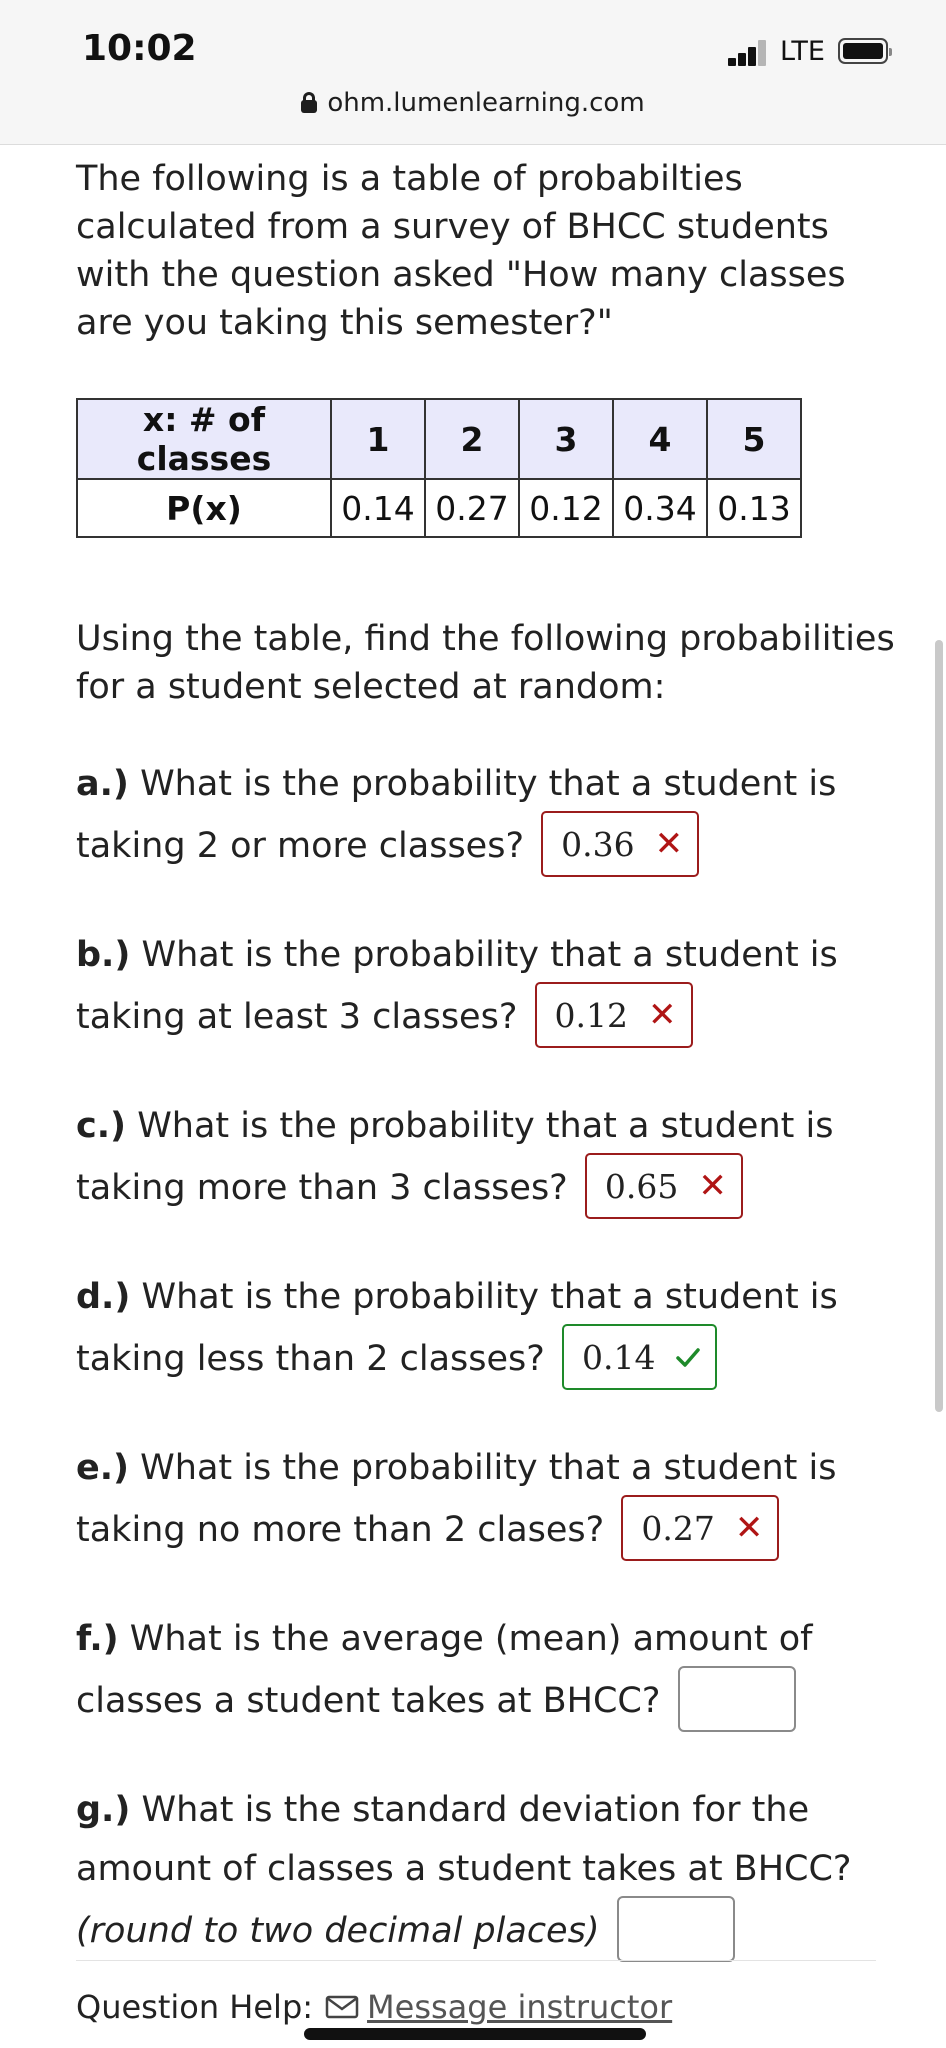 The height and width of the screenshot is (2048, 946). Describe the element at coordinates (486, 103) in the screenshot. I see `url-text: ohm.lumenlearning.com` at that location.